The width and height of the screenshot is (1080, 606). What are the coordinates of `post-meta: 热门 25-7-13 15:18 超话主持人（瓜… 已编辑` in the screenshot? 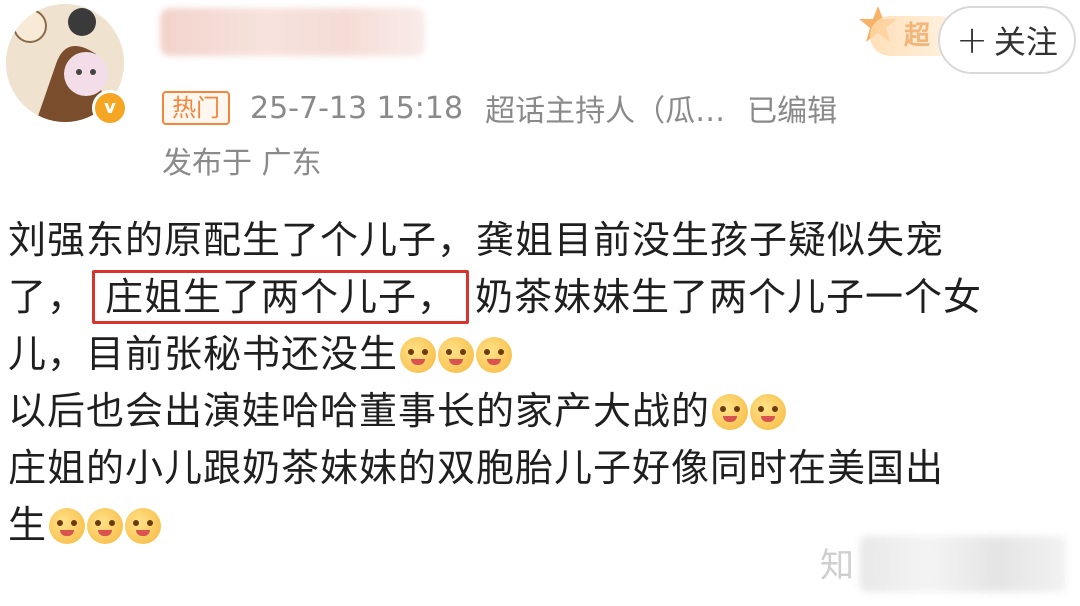 It's located at (499, 108).